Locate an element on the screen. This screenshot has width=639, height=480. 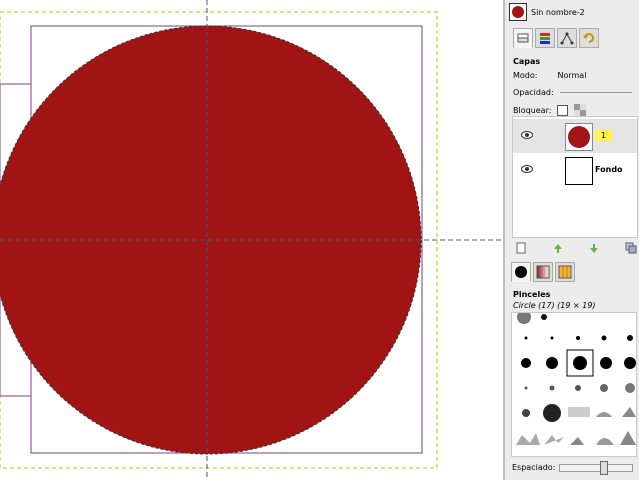
undo-history-icon is located at coordinates (588, 38).